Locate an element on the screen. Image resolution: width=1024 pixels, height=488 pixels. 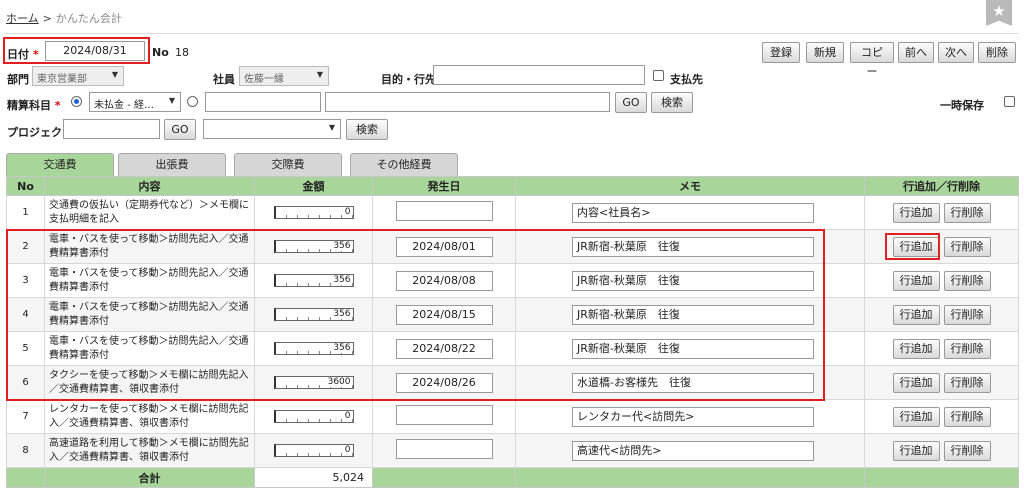
row-no: 4 is located at coordinates (25, 314).